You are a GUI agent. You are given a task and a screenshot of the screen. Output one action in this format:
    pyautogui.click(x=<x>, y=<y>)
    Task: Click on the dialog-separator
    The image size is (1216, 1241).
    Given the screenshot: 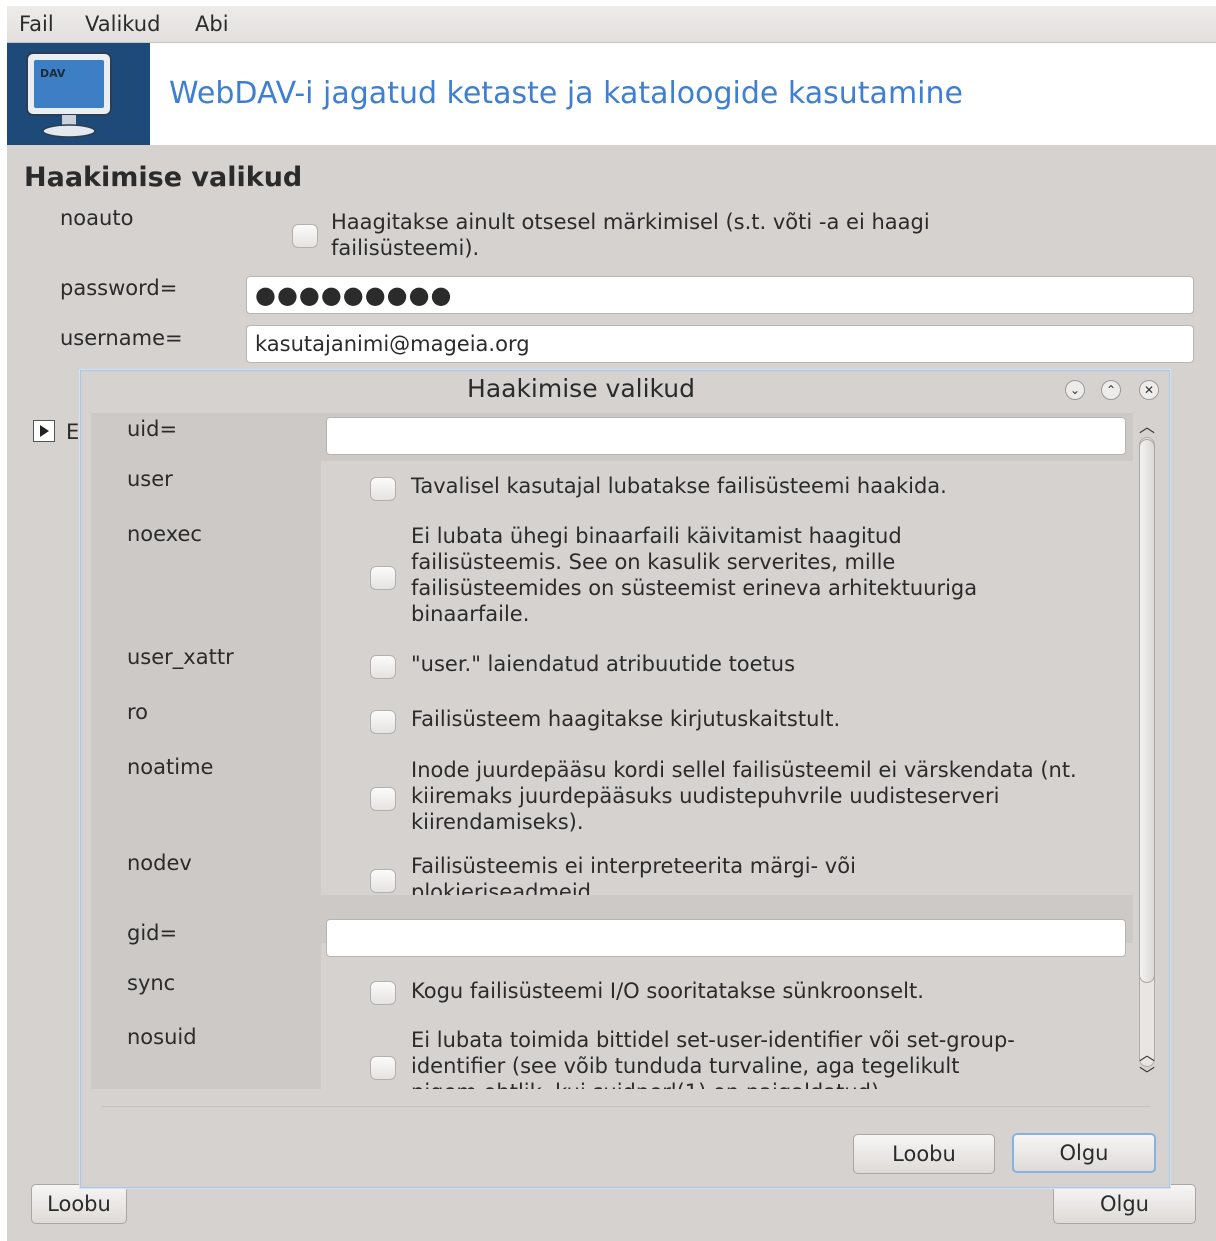 What is the action you would take?
    pyautogui.click(x=626, y=1106)
    